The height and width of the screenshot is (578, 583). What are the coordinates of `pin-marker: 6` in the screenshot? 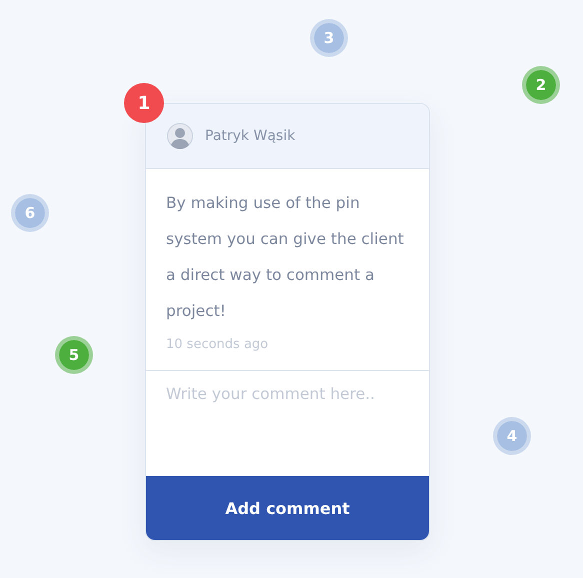 It's located at (30, 213).